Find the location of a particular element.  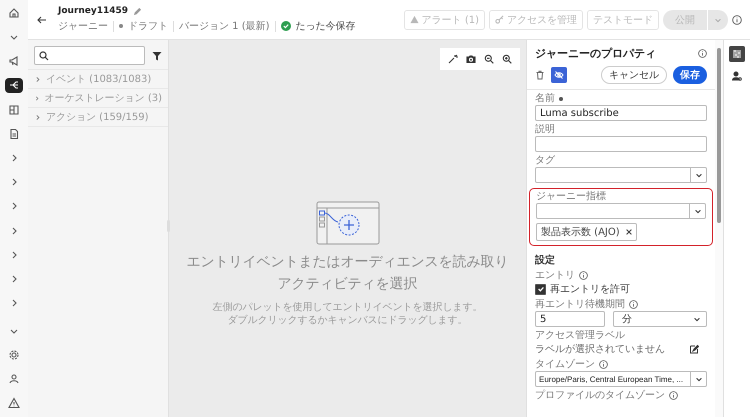

field-label: 名前 is located at coordinates (545, 98).